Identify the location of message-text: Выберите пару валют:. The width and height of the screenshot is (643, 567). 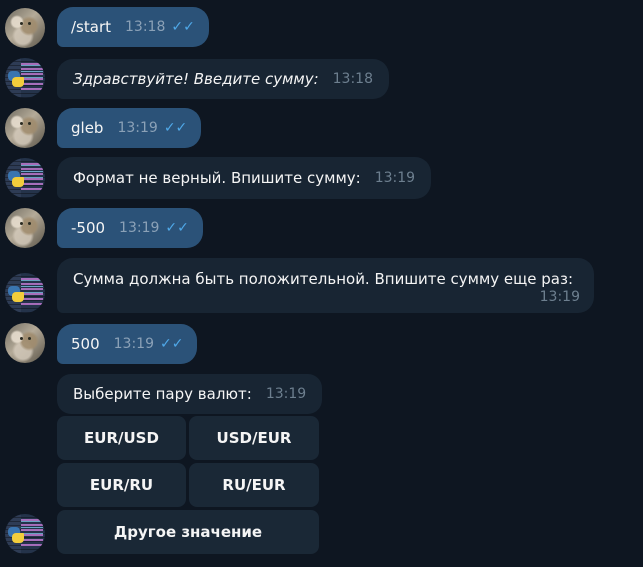
(162, 393).